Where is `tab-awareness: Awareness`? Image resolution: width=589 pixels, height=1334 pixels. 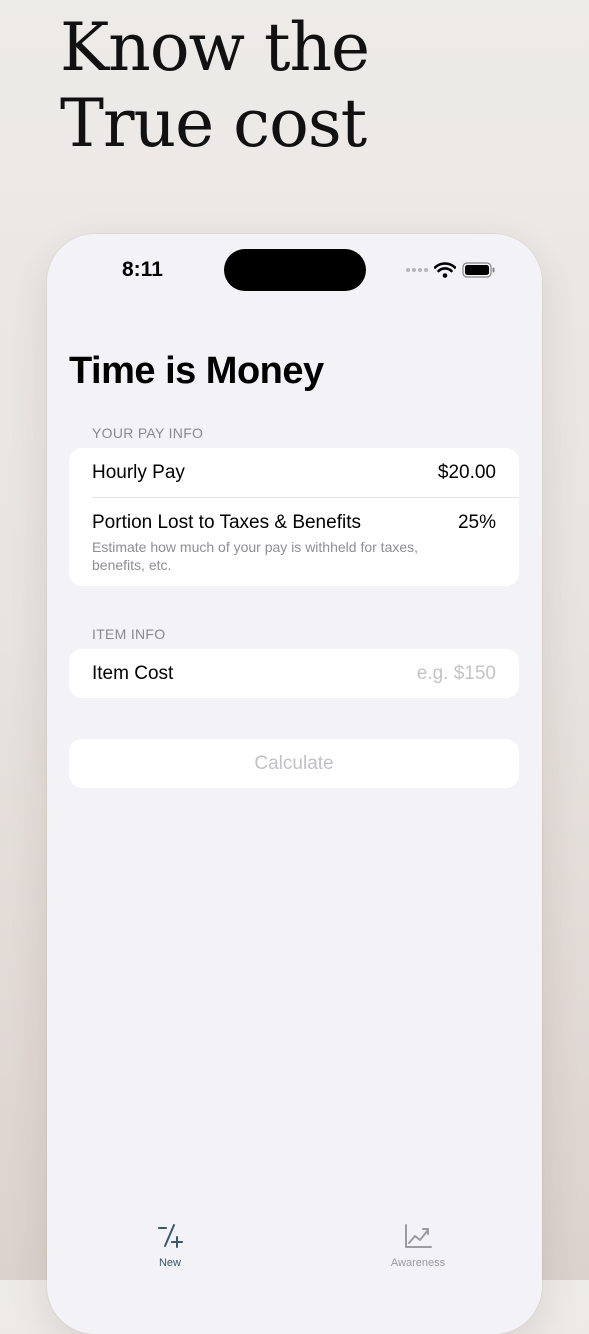
tab-awareness: Awareness is located at coordinates (418, 1245).